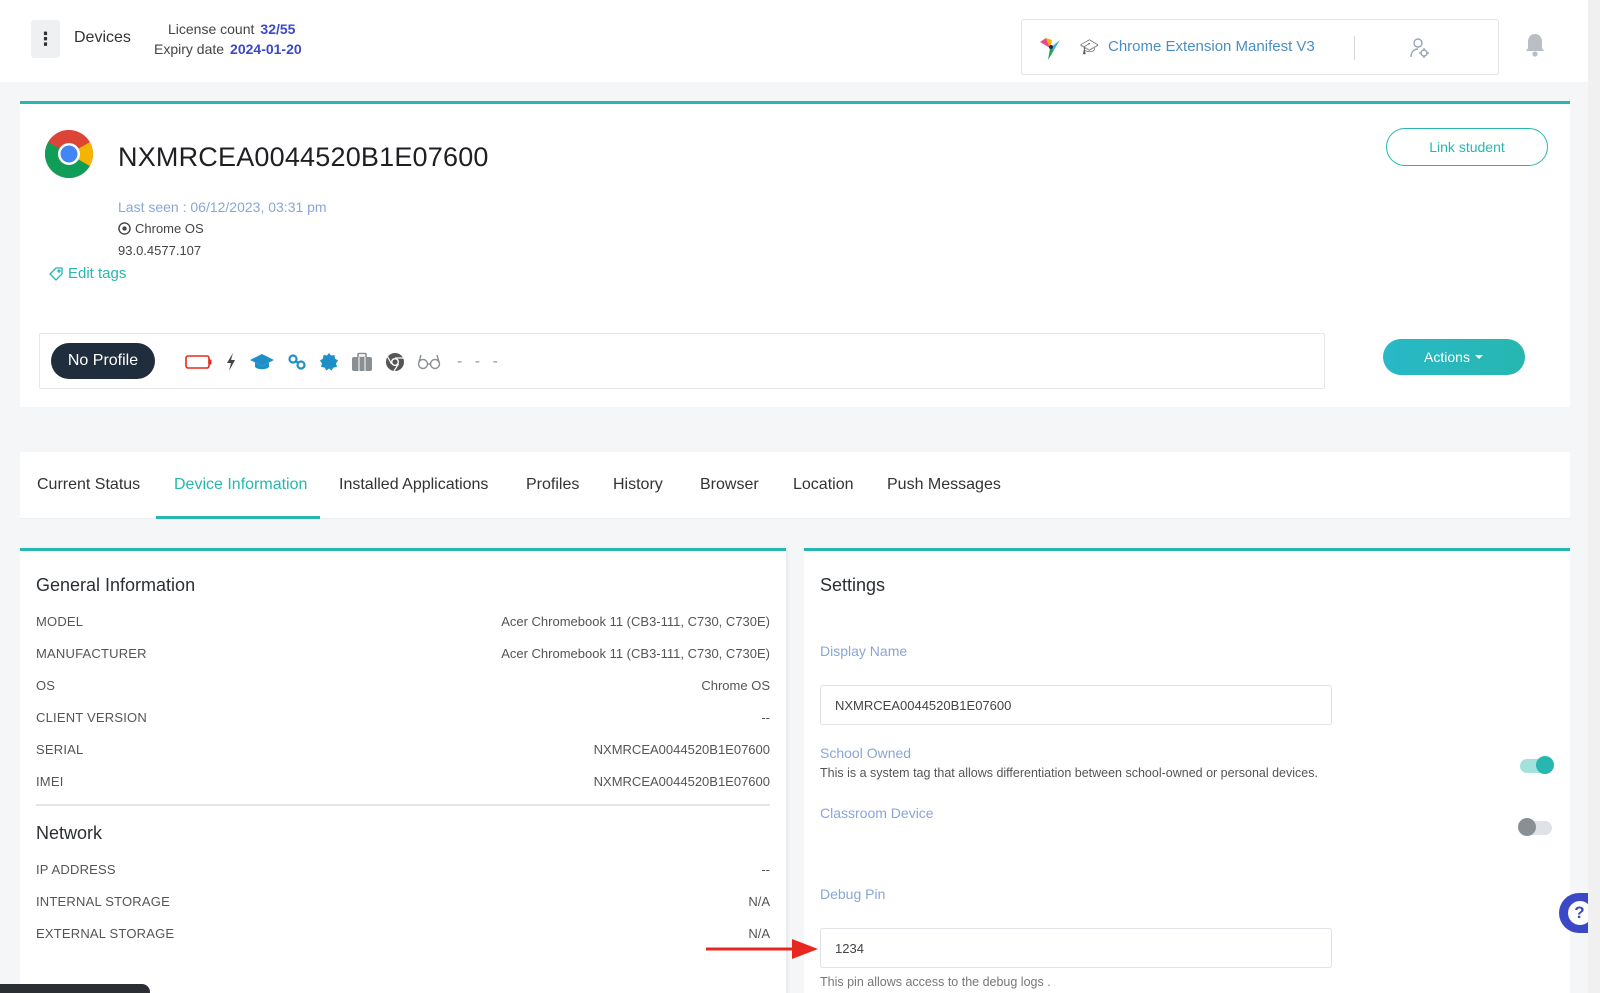 The image size is (1600, 993). I want to click on notification-bell-icon, so click(1535, 45).